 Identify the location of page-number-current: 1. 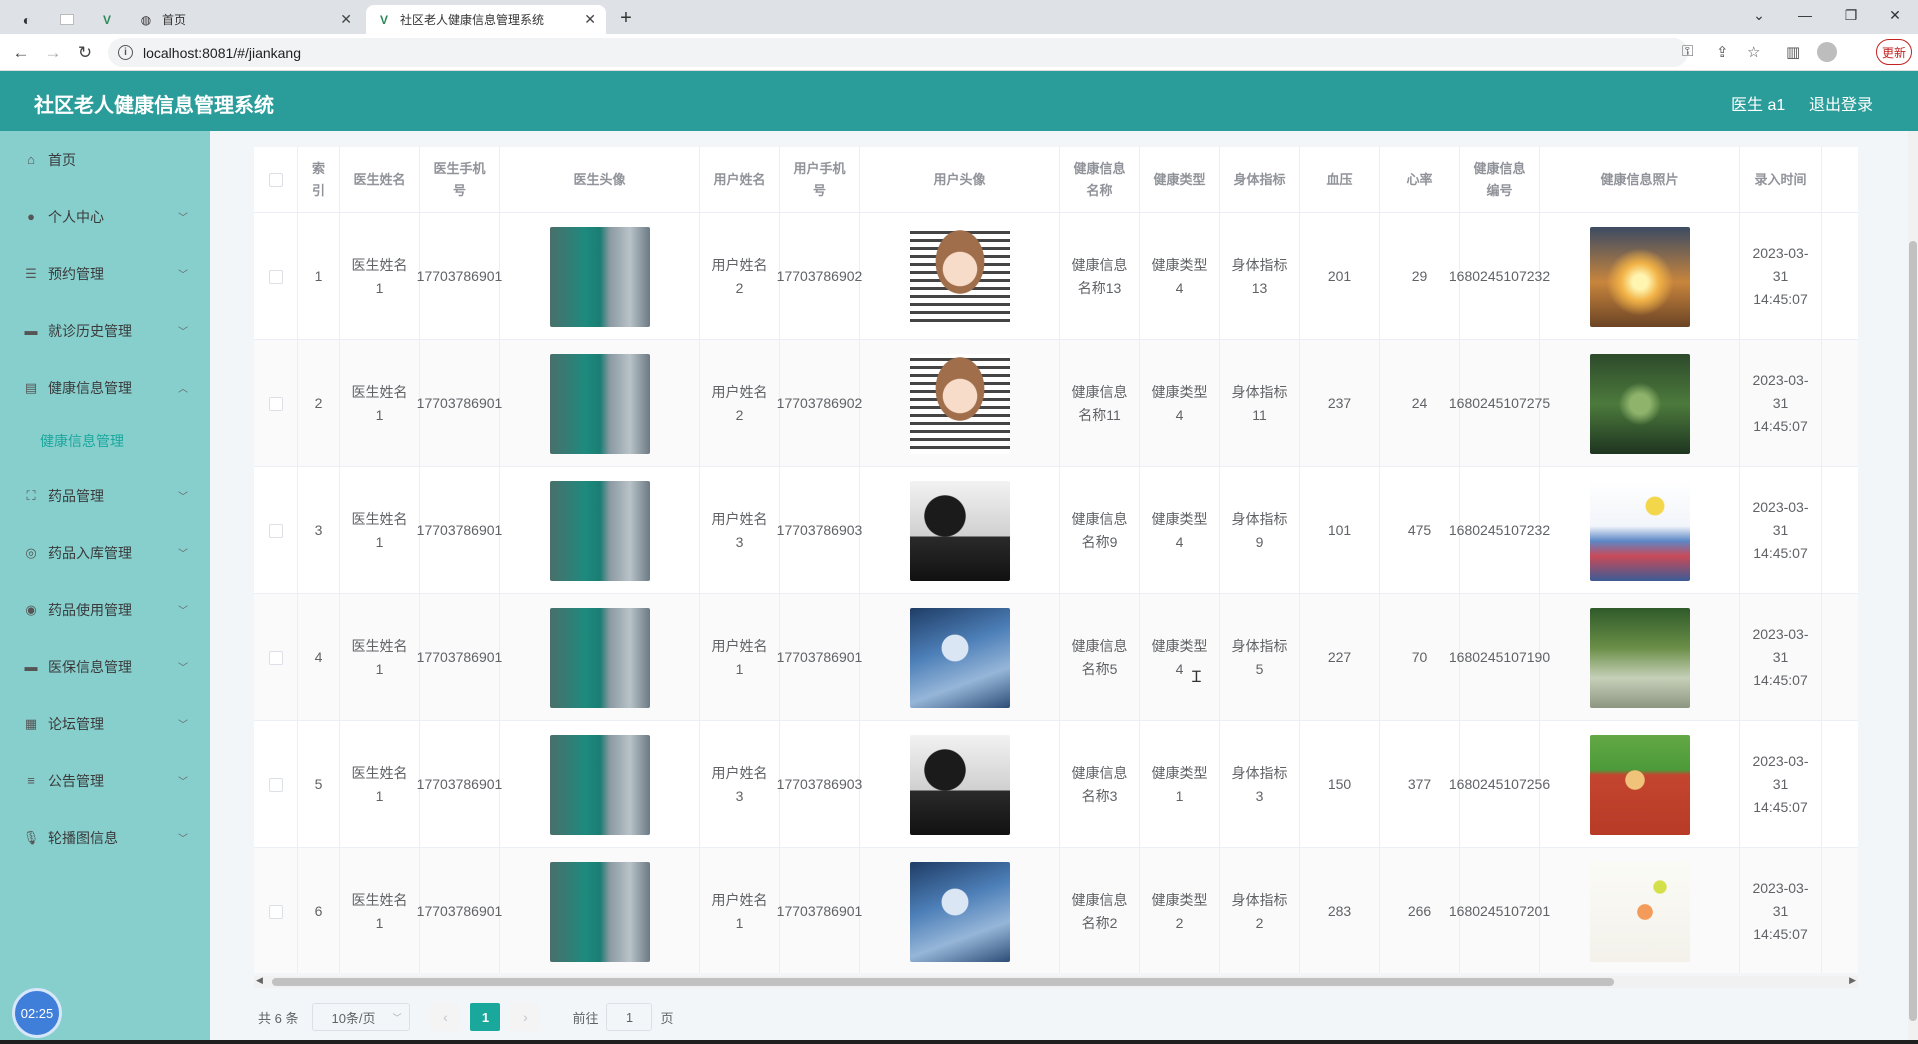
(485, 1017).